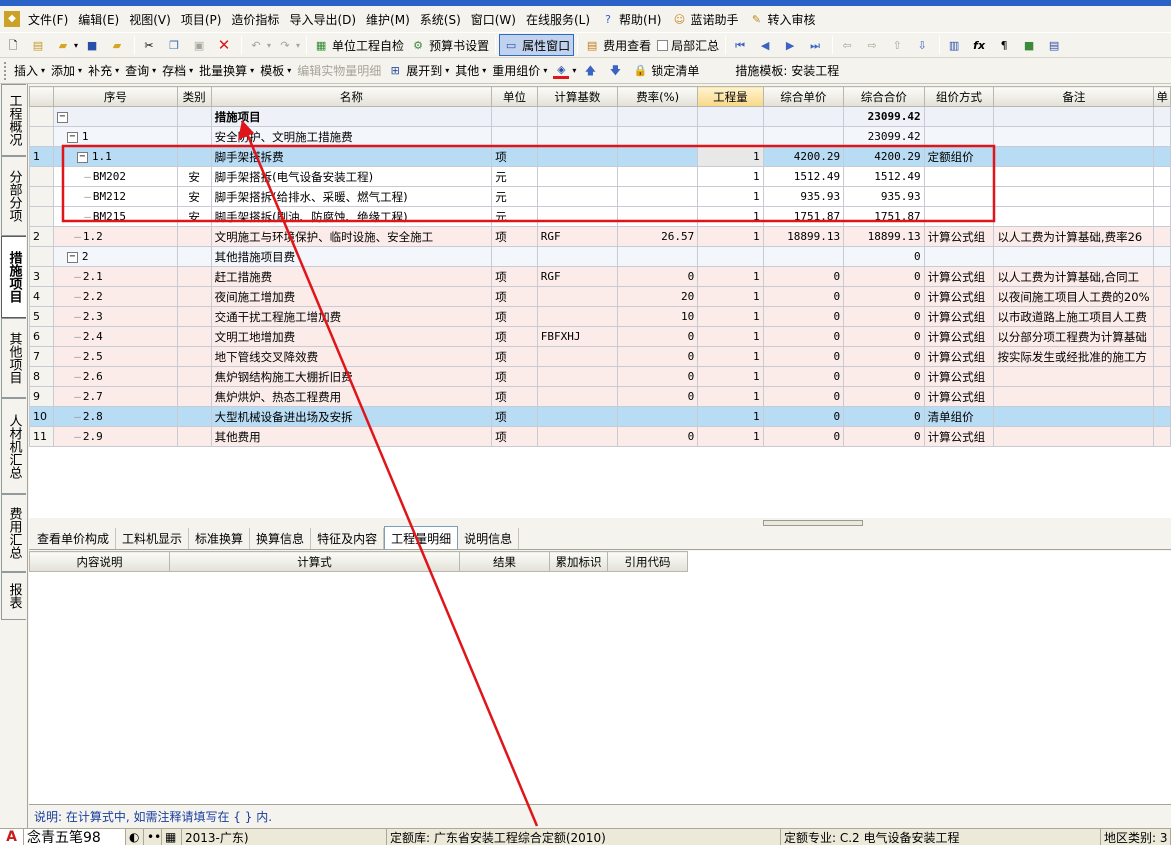 The image size is (1171, 845). What do you see at coordinates (884, 176) in the screenshot?
I see `cell-total: 1512.49` at bounding box center [884, 176].